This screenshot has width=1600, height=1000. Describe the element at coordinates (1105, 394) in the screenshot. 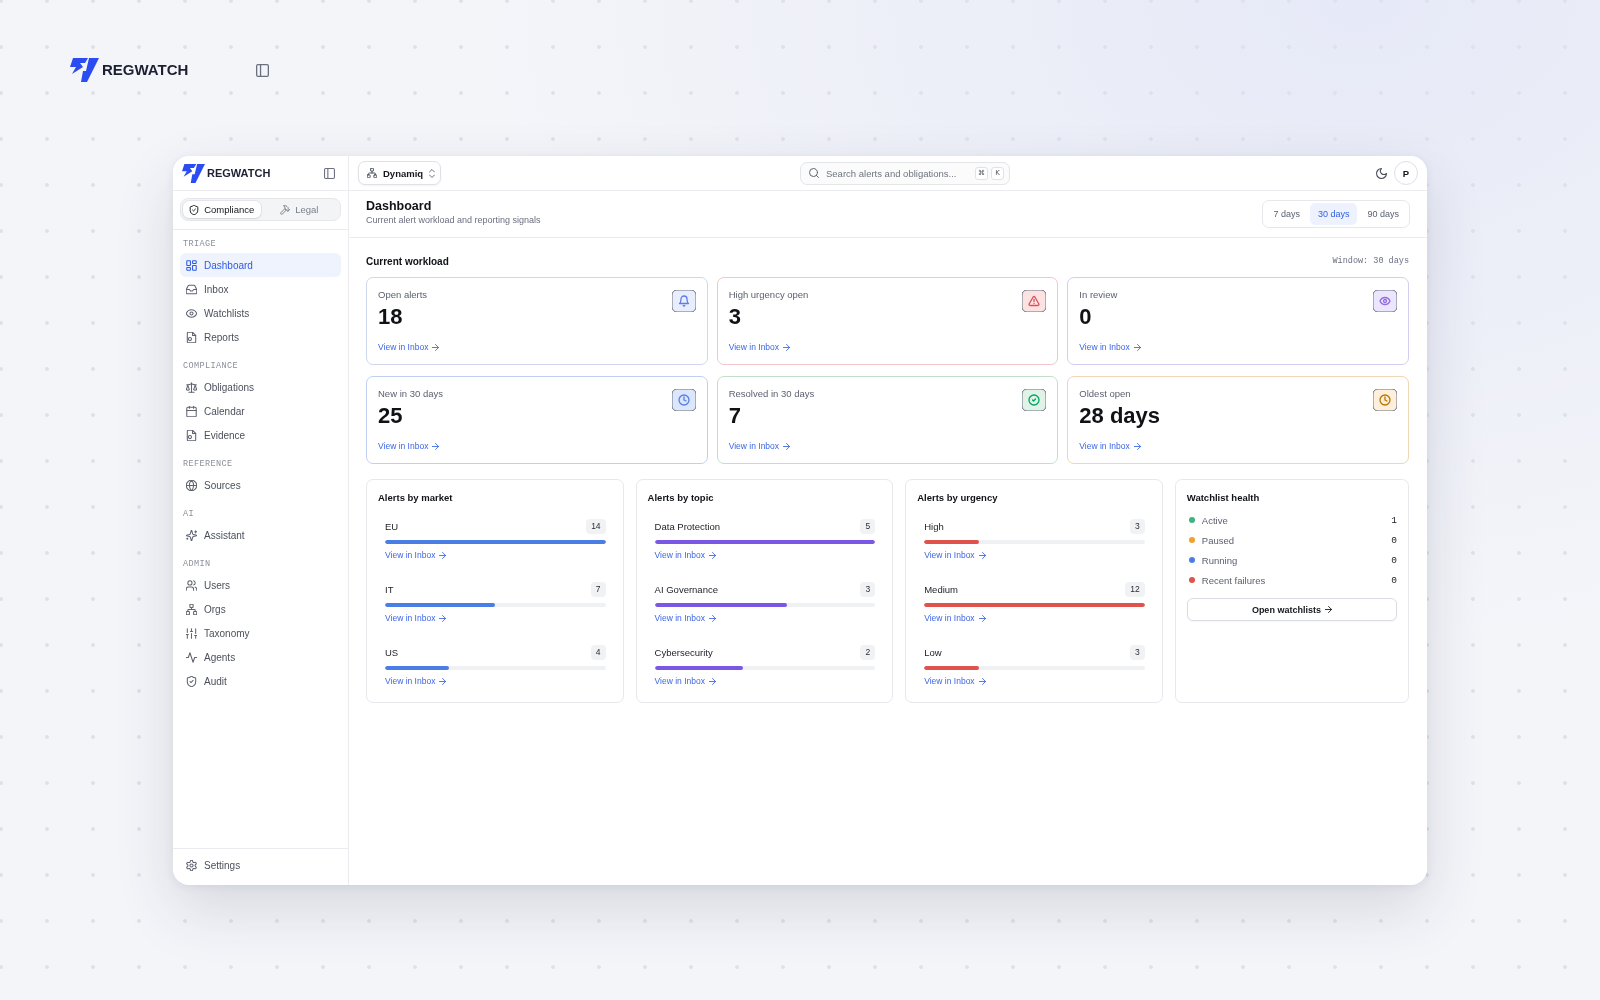

I see `stat-label: Oldest open` at that location.